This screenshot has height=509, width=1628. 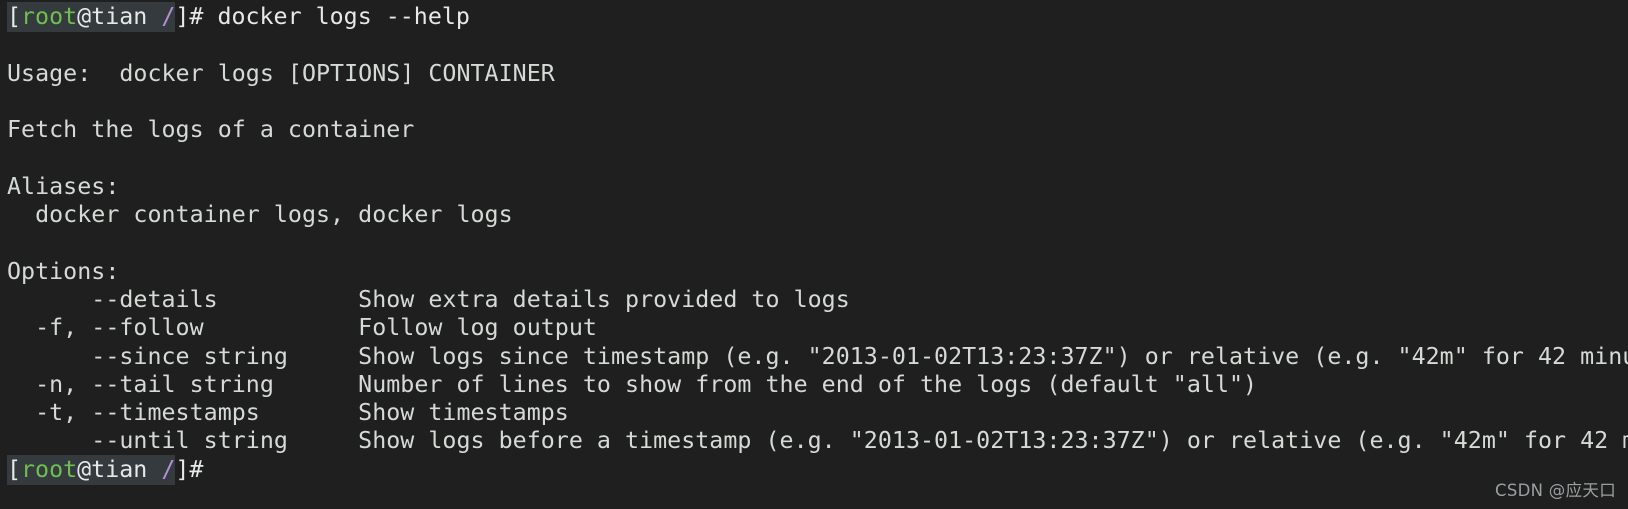 What do you see at coordinates (817, 469) in the screenshot?
I see `prompt-line-current: [root@tian /]#` at bounding box center [817, 469].